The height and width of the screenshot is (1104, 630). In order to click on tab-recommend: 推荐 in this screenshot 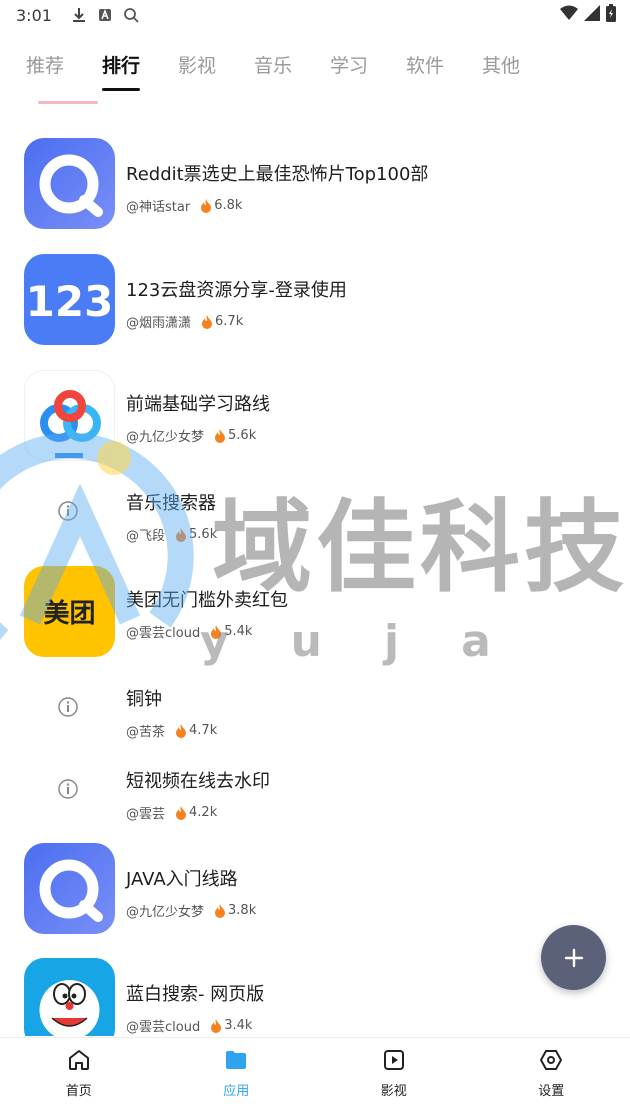, I will do `click(64, 63)`.